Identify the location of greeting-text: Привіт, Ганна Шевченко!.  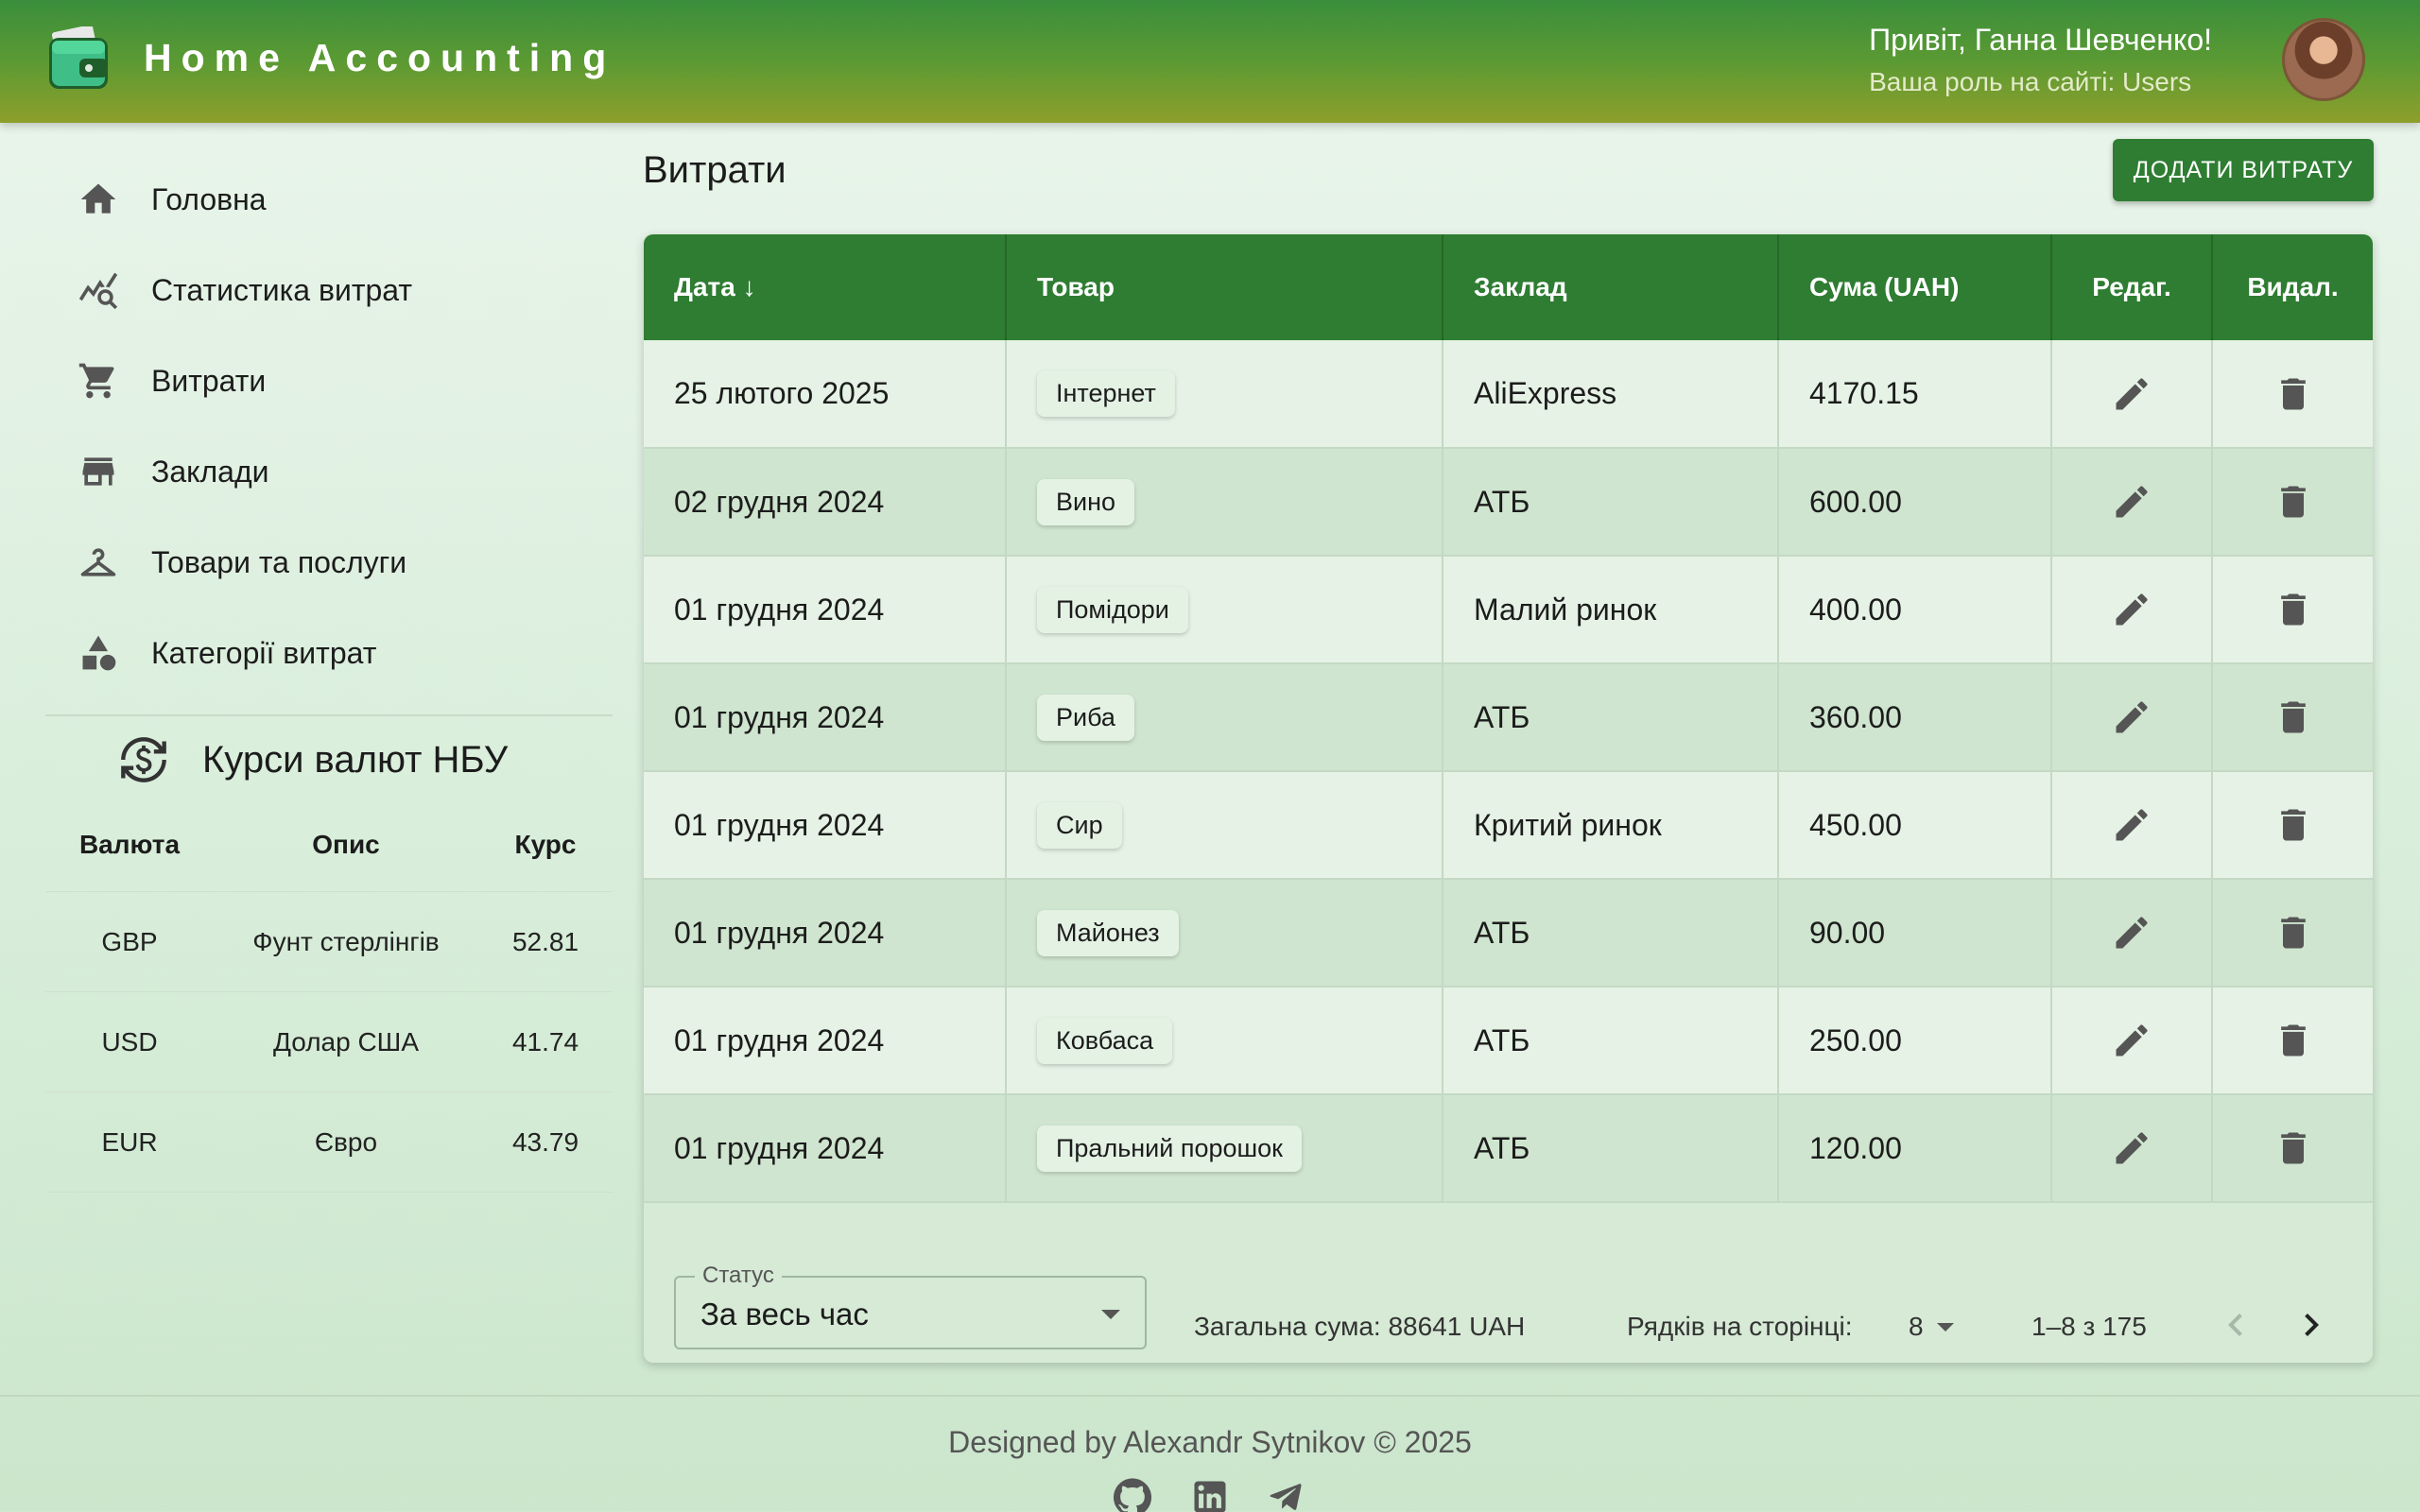
(2040, 40).